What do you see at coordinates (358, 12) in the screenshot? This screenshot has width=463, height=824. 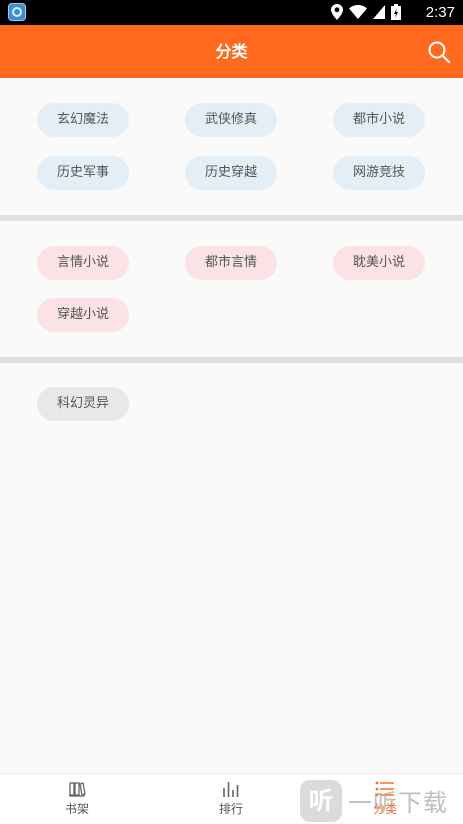 I see `wifi-icon` at bounding box center [358, 12].